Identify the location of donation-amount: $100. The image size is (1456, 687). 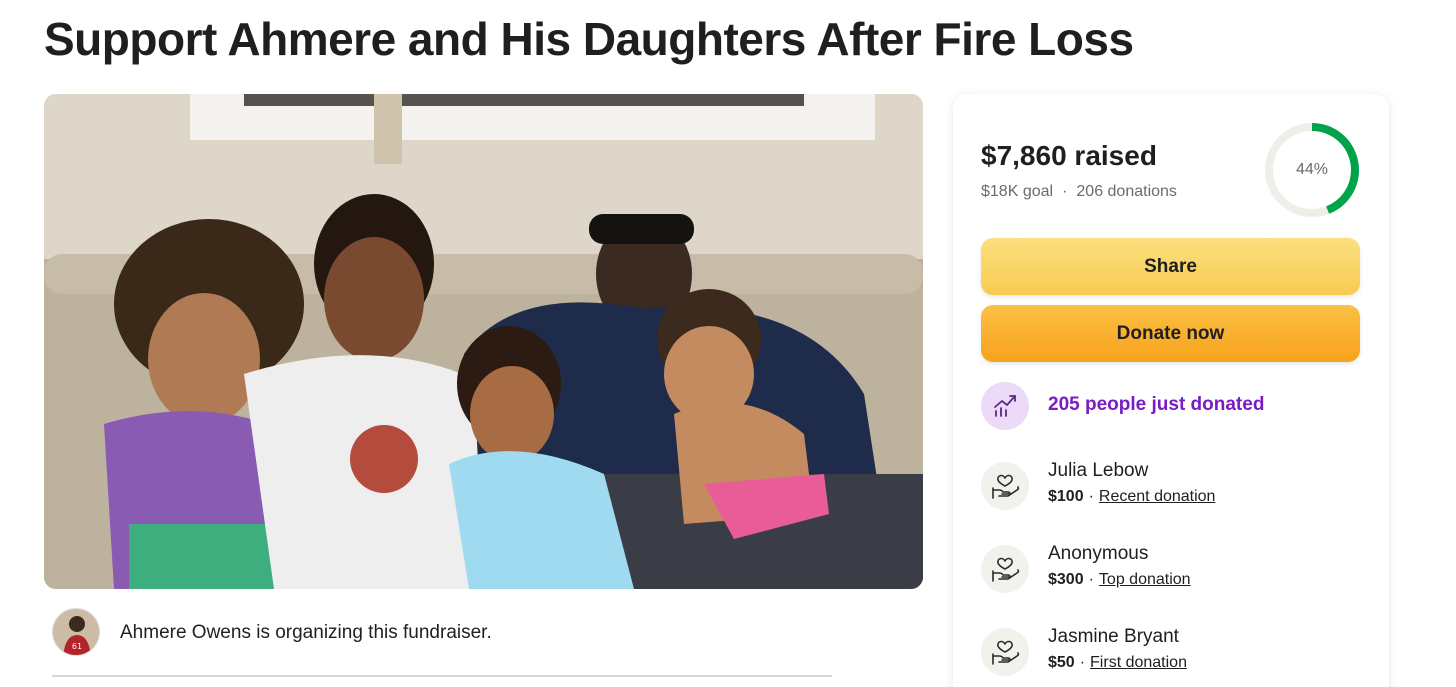
(1066, 496).